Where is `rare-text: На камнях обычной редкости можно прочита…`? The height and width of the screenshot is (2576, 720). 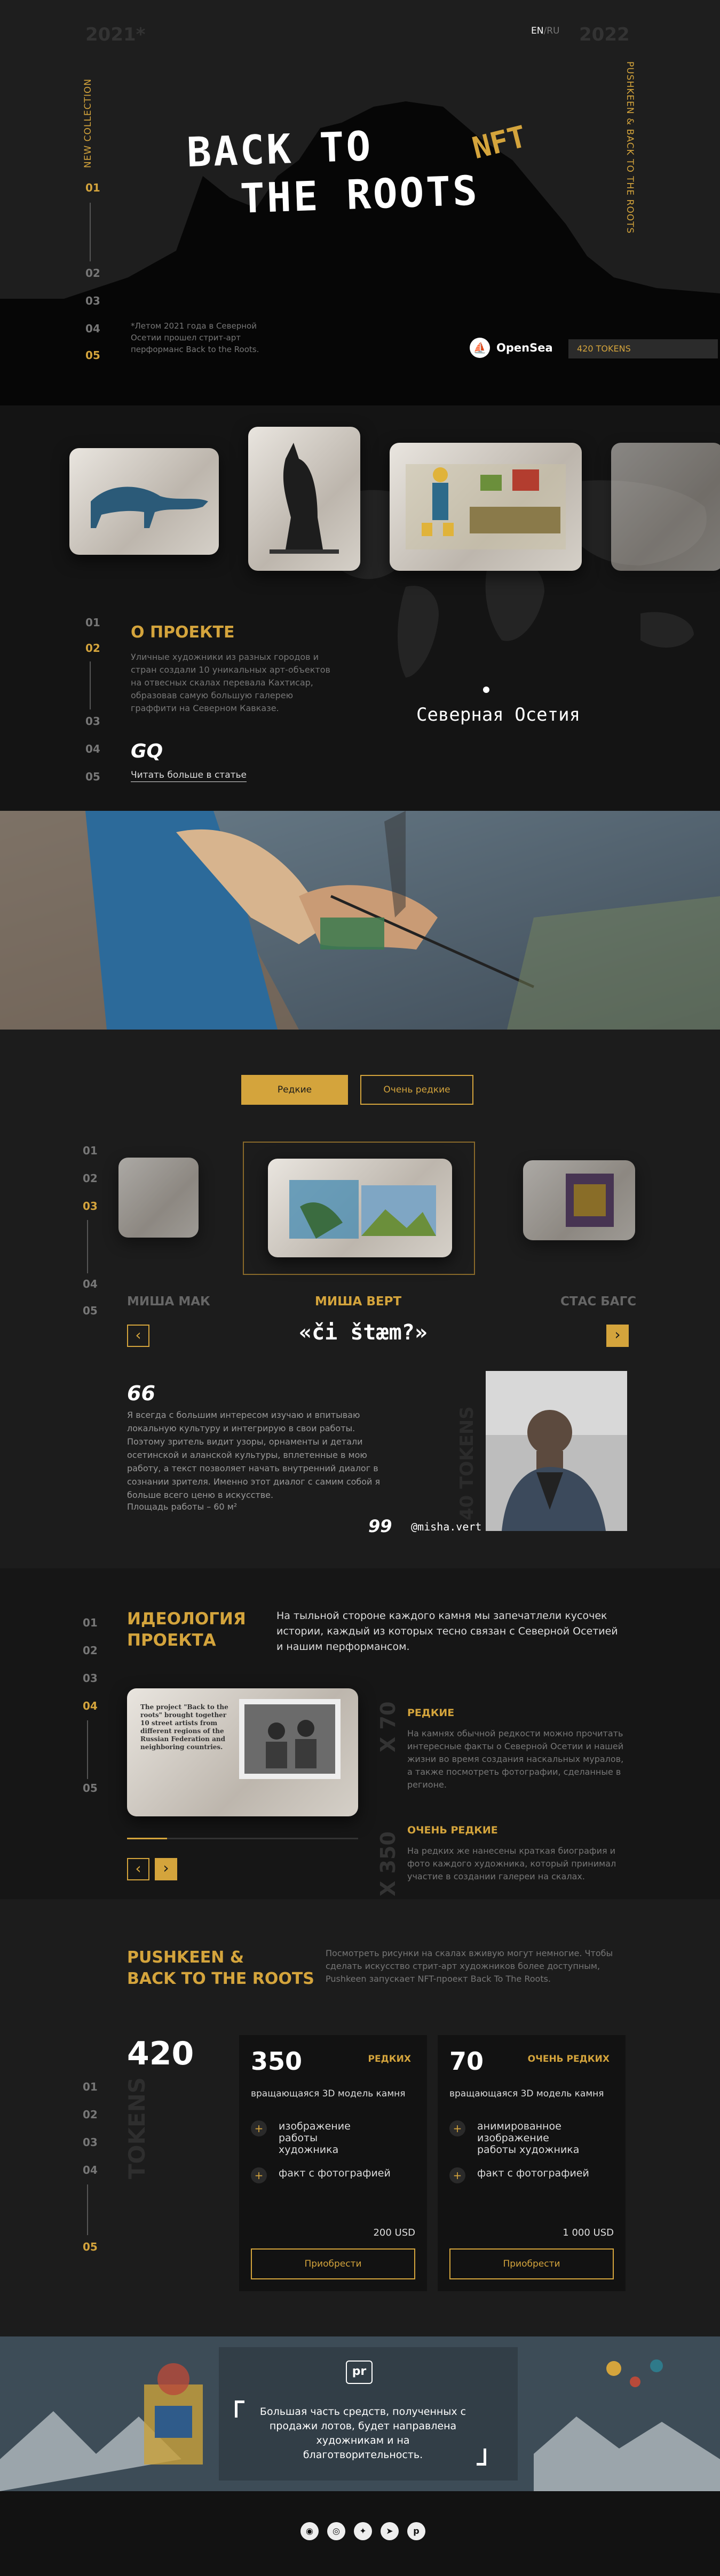
rare-text: На камнях обычной редкости можно прочита… is located at coordinates (515, 1759).